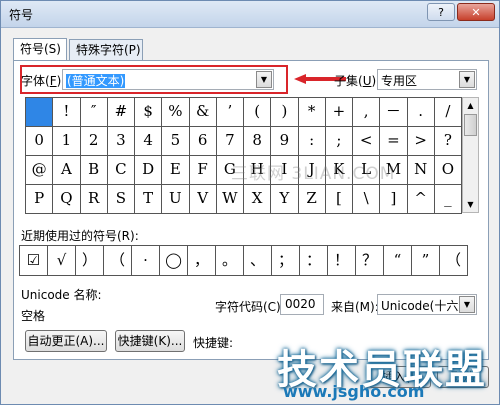 This screenshot has width=500, height=405. I want to click on recent-symbol-cell: 。, so click(230, 261).